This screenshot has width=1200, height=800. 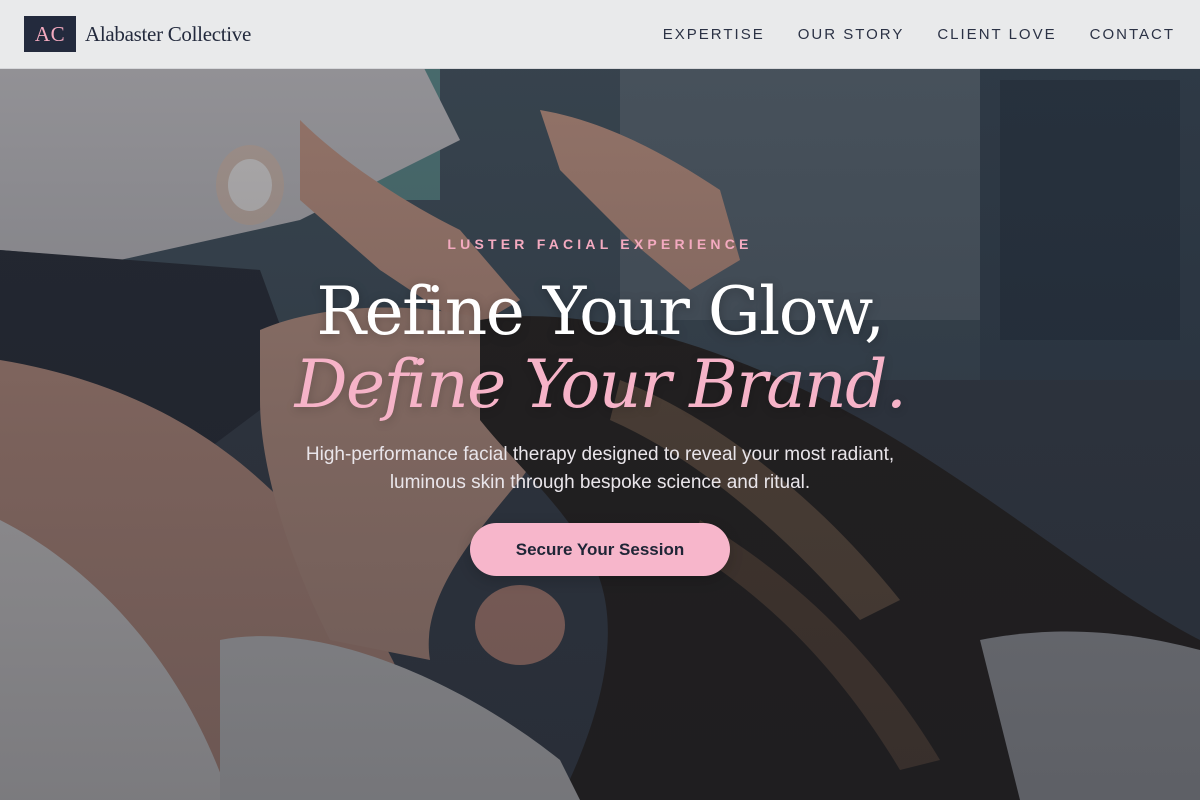 What do you see at coordinates (996, 34) in the screenshot?
I see `nav-link-client-love: CLIENT LOVE` at bounding box center [996, 34].